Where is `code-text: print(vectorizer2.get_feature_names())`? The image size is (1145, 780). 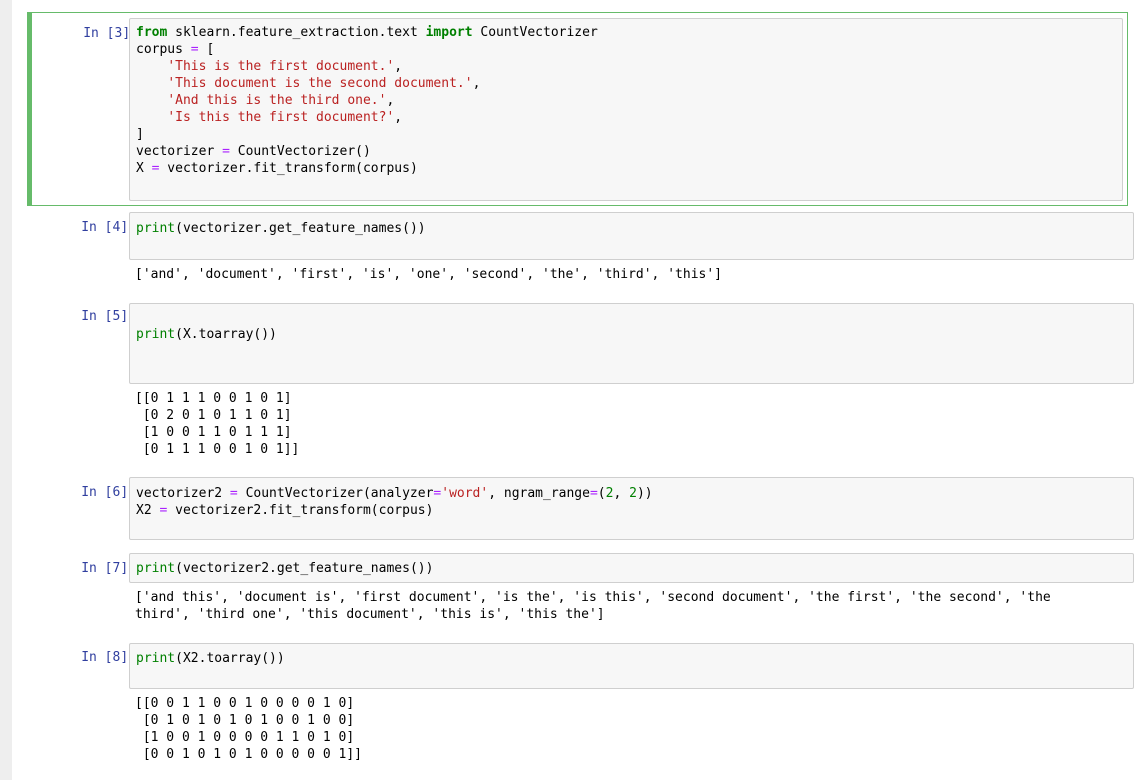 code-text: print(vectorizer2.get_feature_names()) is located at coordinates (284, 568).